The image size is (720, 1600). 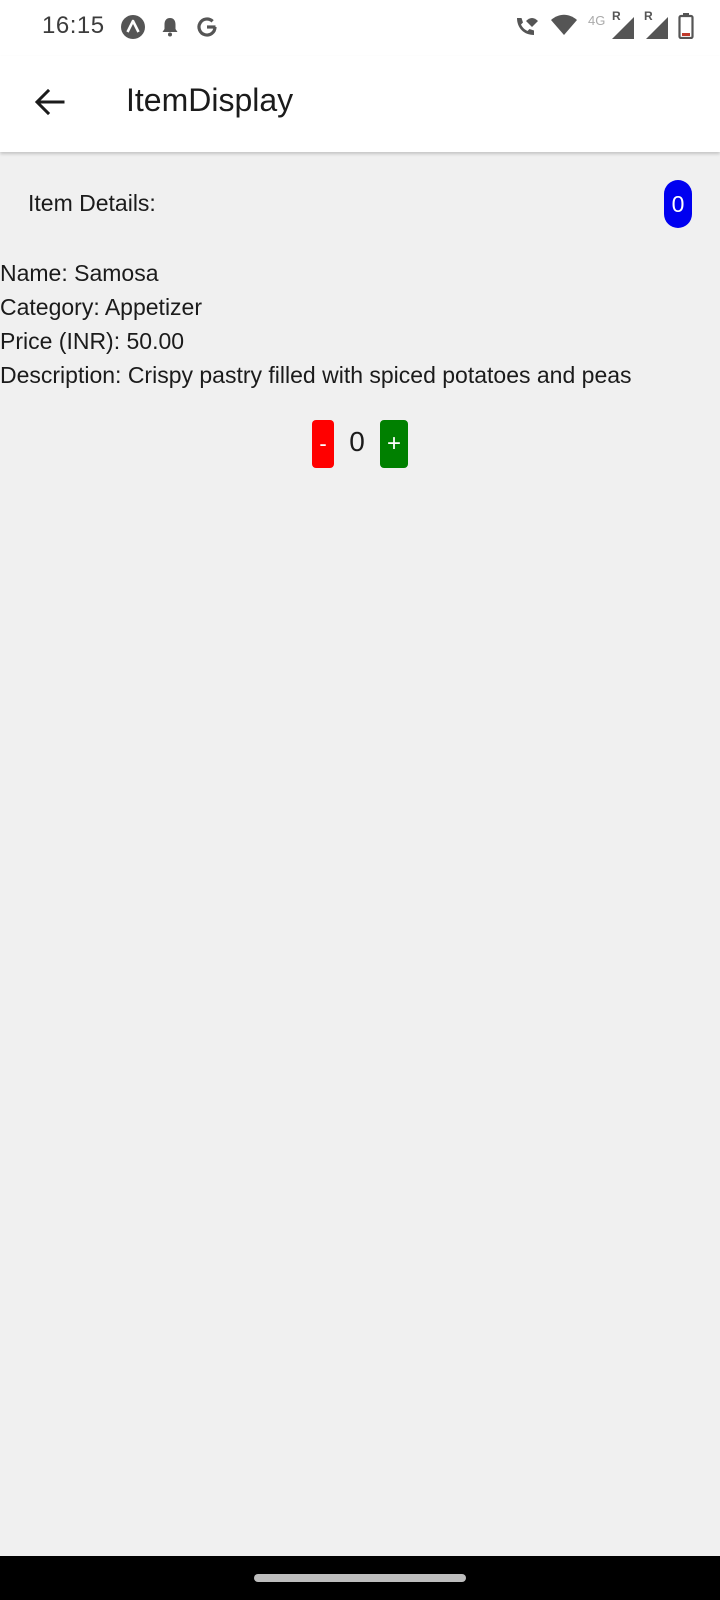 I want to click on status-bar: 16:15 4G R R, so click(x=360, y=28).